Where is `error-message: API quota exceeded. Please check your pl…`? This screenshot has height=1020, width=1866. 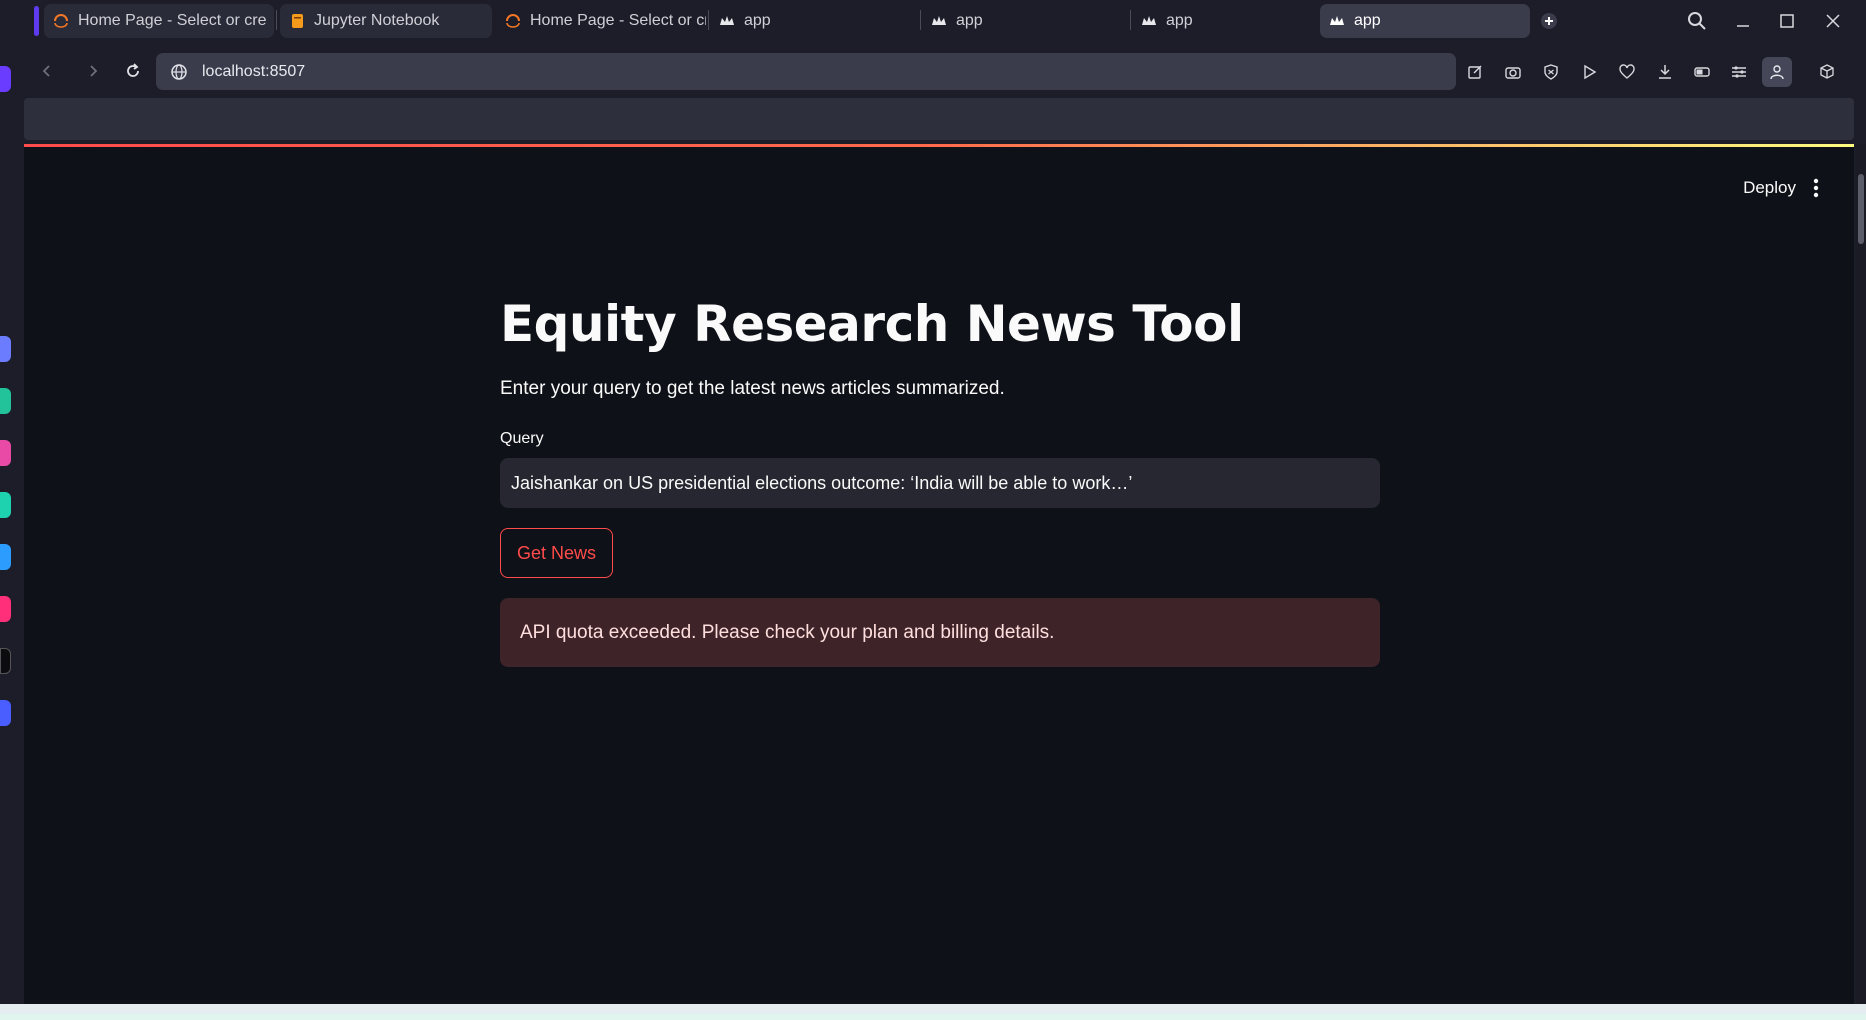 error-message: API quota exceeded. Please check your pl… is located at coordinates (787, 632).